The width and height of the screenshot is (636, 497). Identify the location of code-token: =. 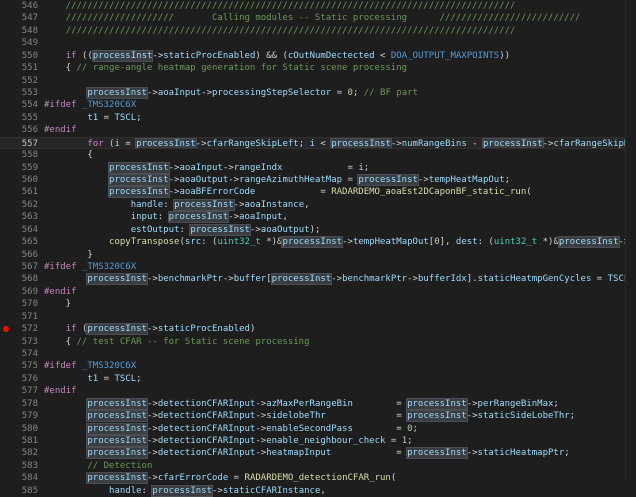
(236, 478).